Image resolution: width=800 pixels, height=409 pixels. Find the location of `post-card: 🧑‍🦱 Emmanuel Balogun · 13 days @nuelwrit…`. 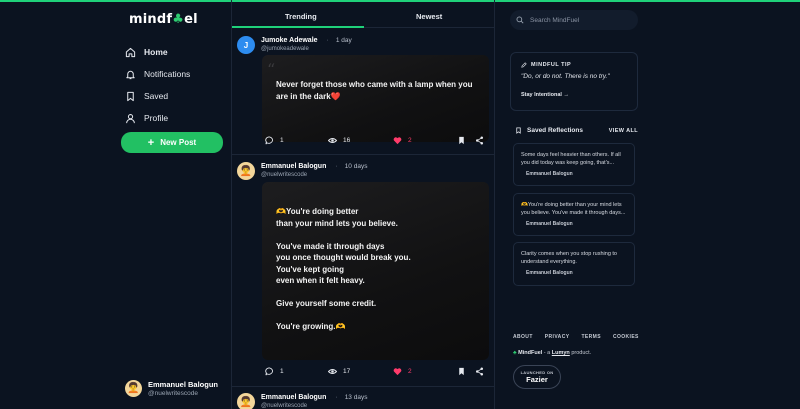

post-card: 🧑‍🦱 Emmanuel Balogun · 13 days @nuelwrit… is located at coordinates (363, 398).